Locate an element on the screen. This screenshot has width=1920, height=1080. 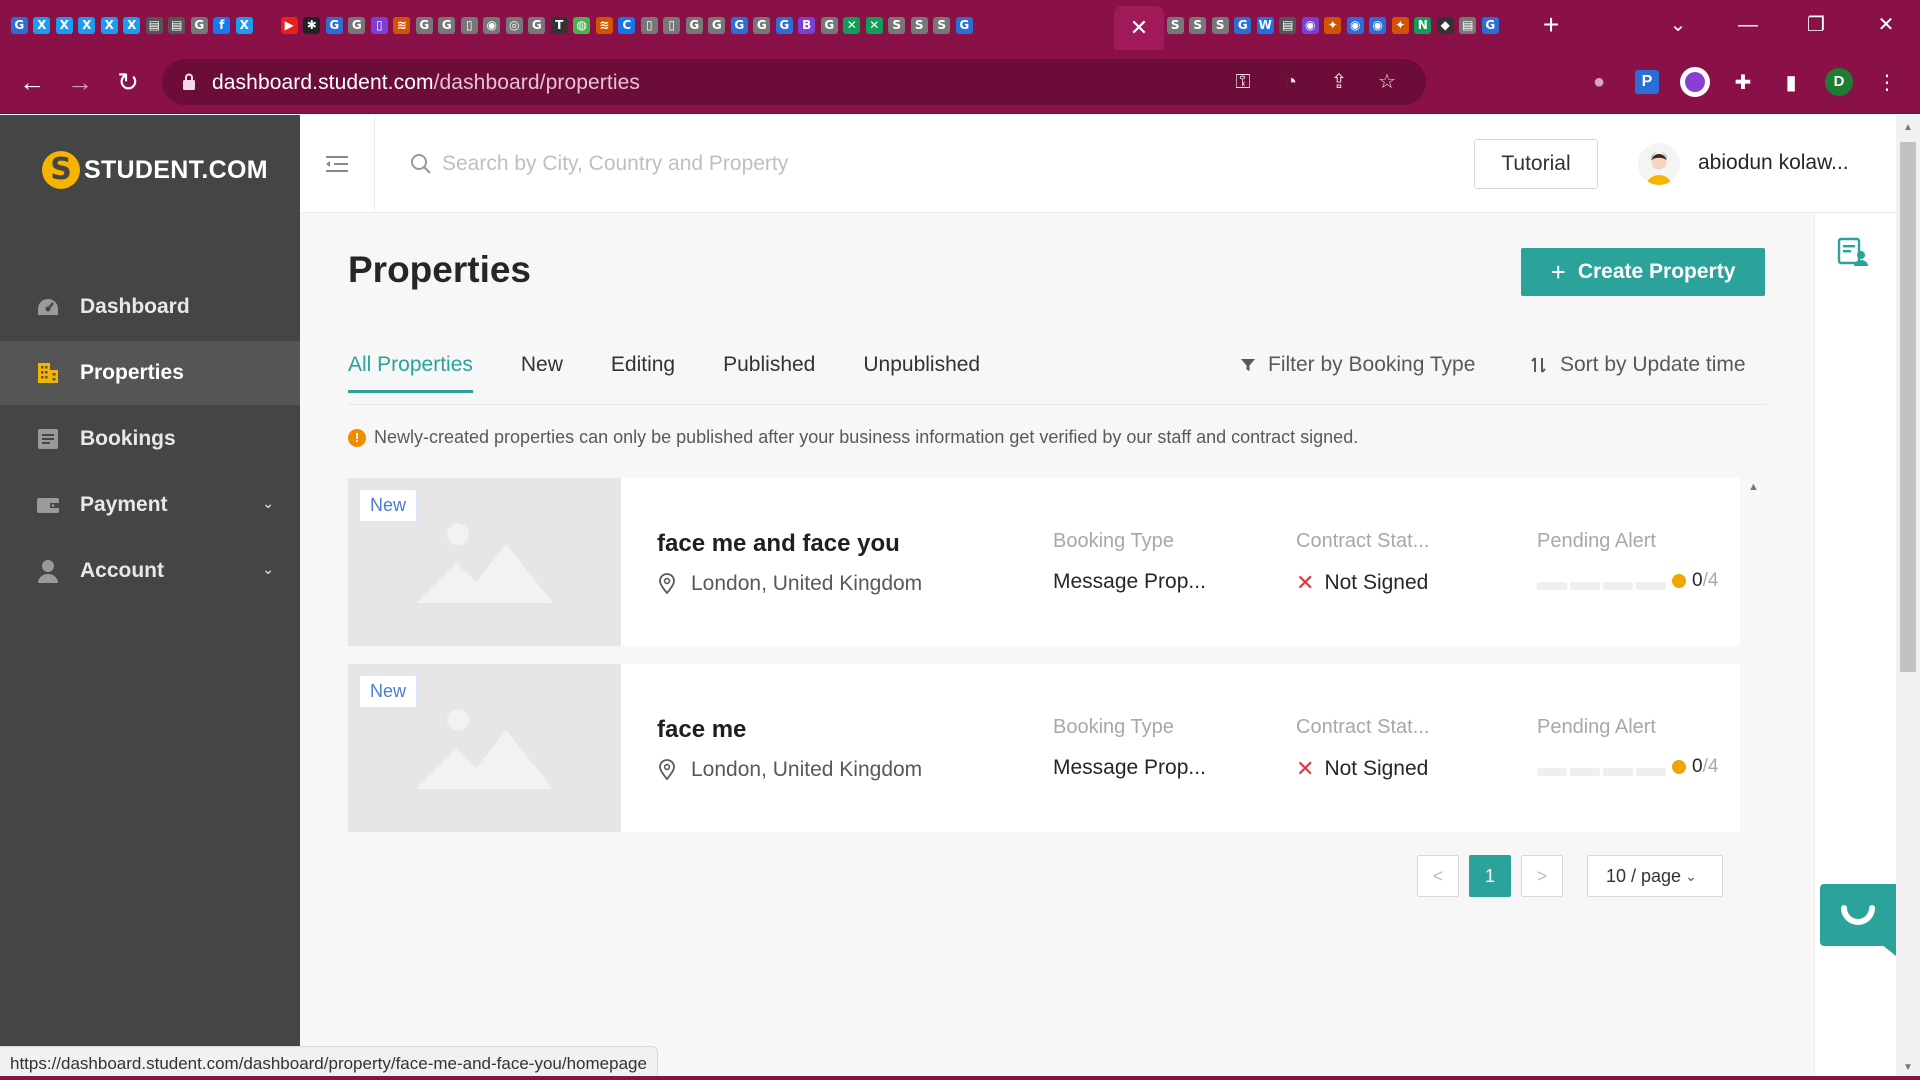
extension-p-icon: P is located at coordinates (1647, 82).